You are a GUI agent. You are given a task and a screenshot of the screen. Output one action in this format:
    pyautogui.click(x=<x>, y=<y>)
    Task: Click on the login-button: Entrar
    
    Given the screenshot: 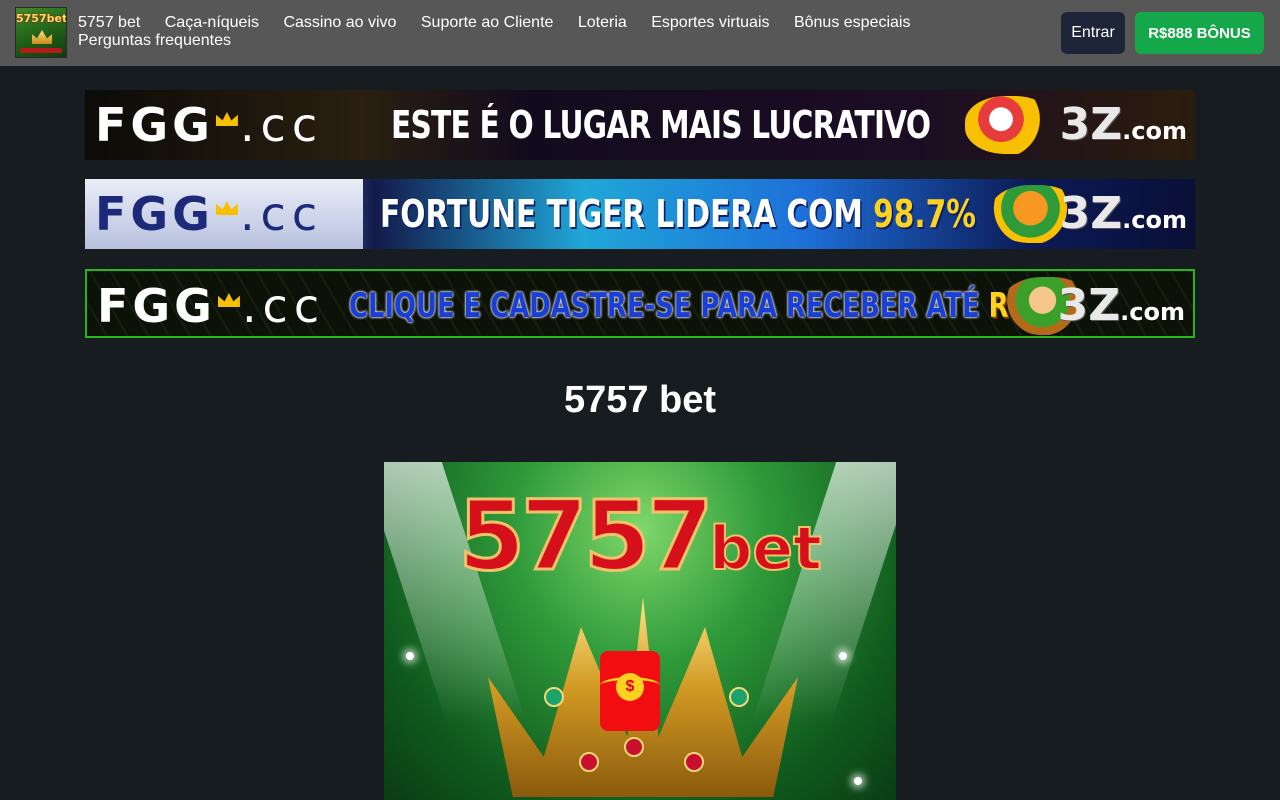 What is the action you would take?
    pyautogui.click(x=1093, y=33)
    